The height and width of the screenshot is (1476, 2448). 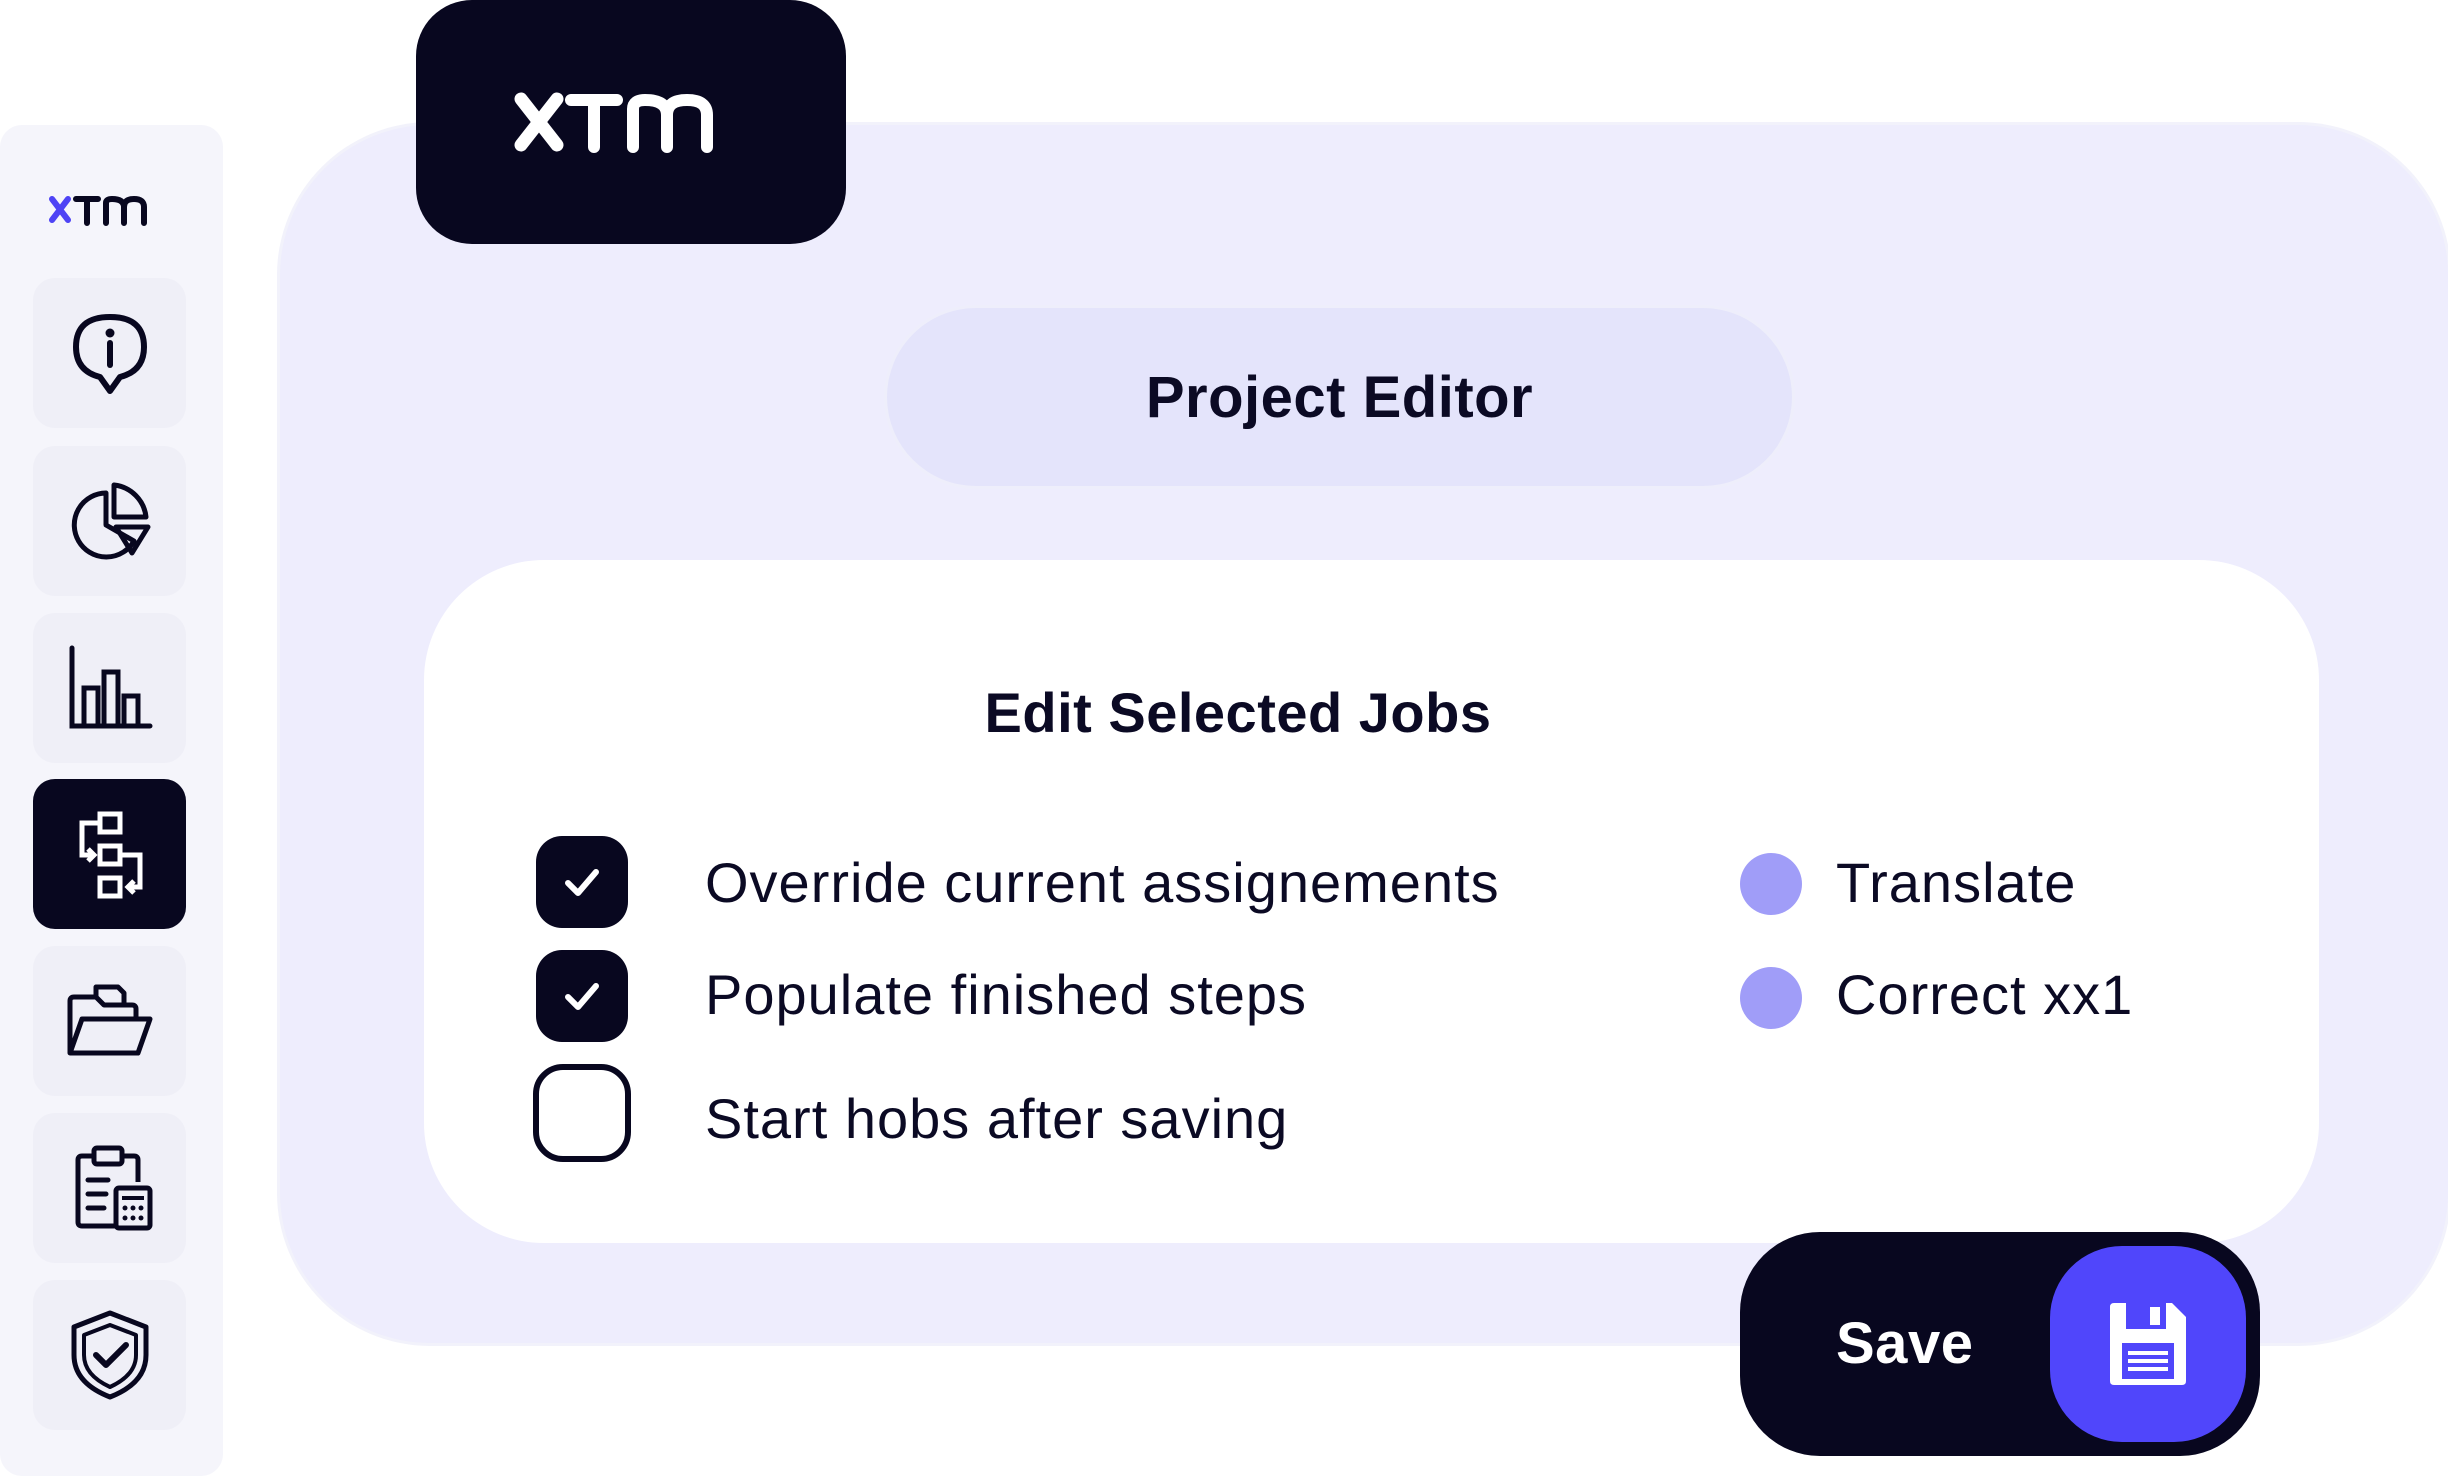 What do you see at coordinates (98, 210) in the screenshot?
I see `xtm-logo-small` at bounding box center [98, 210].